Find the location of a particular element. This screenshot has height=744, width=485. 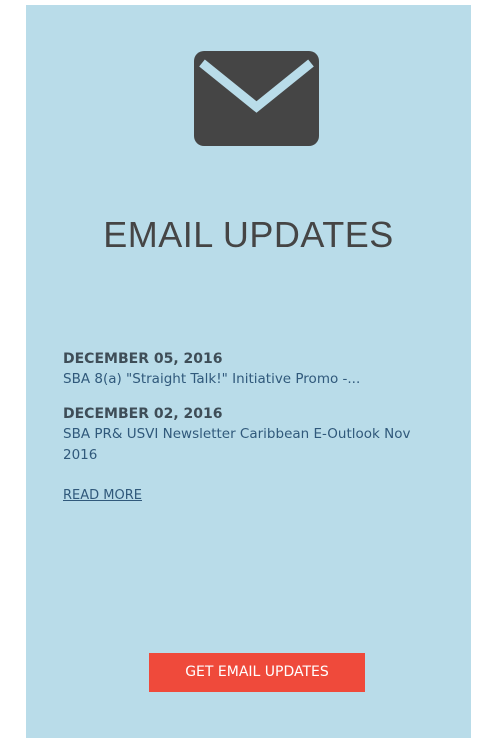

news-date: DECEMBER 05, 2016 is located at coordinates (143, 359).